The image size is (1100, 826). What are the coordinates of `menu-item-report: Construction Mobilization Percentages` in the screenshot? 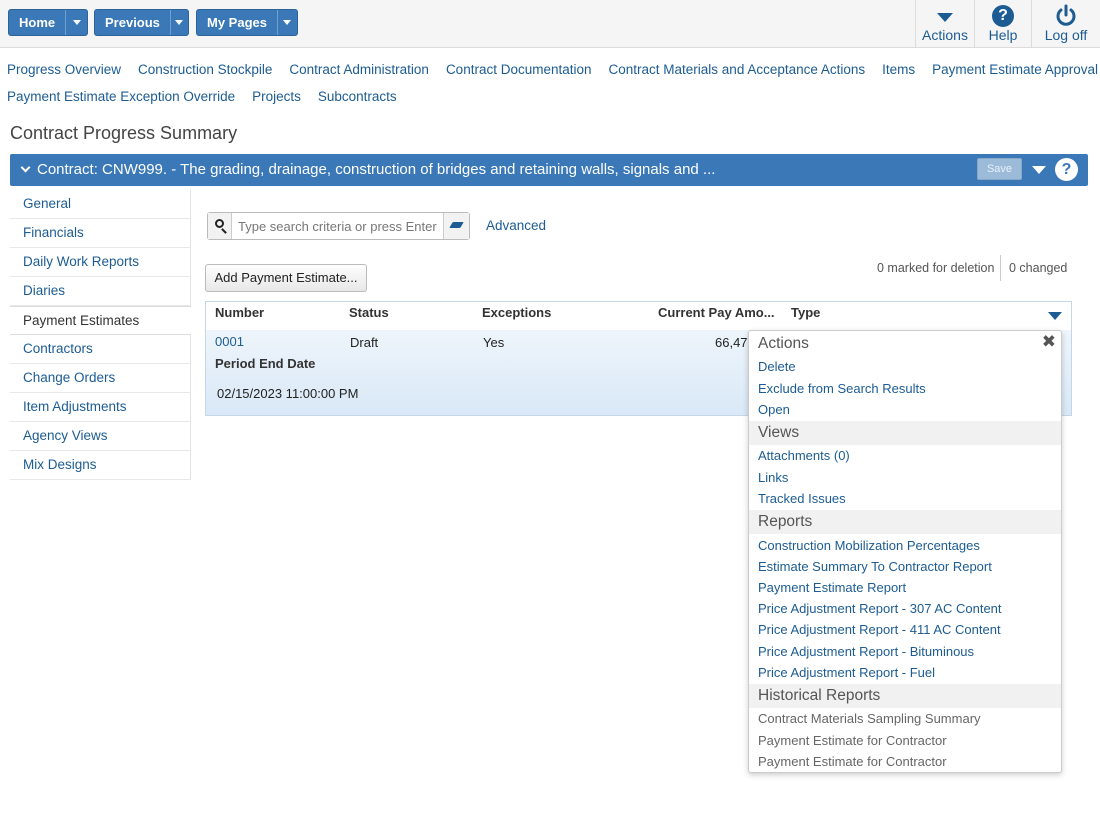 It's located at (869, 545).